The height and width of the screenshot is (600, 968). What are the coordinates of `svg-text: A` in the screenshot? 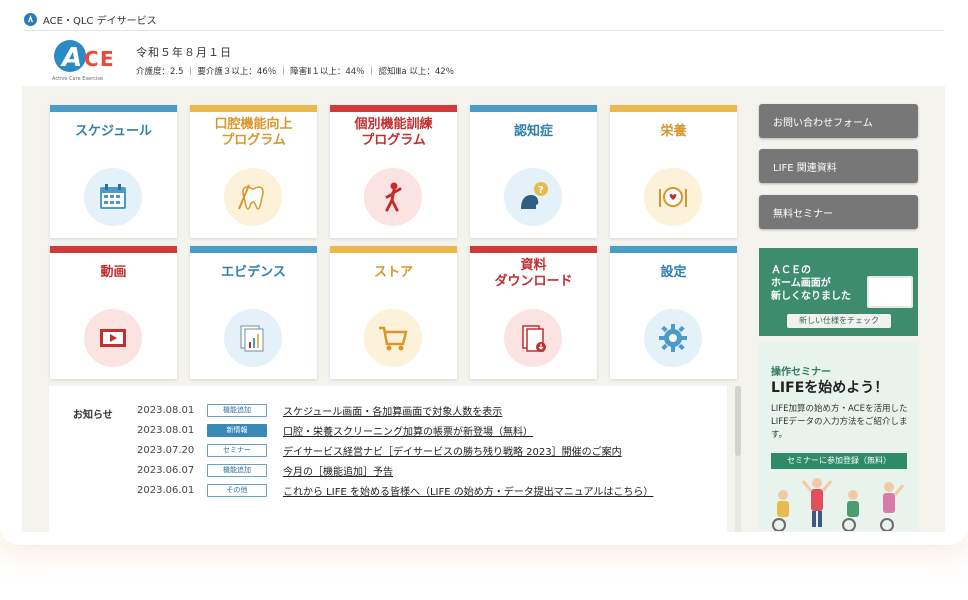 It's located at (71, 58).